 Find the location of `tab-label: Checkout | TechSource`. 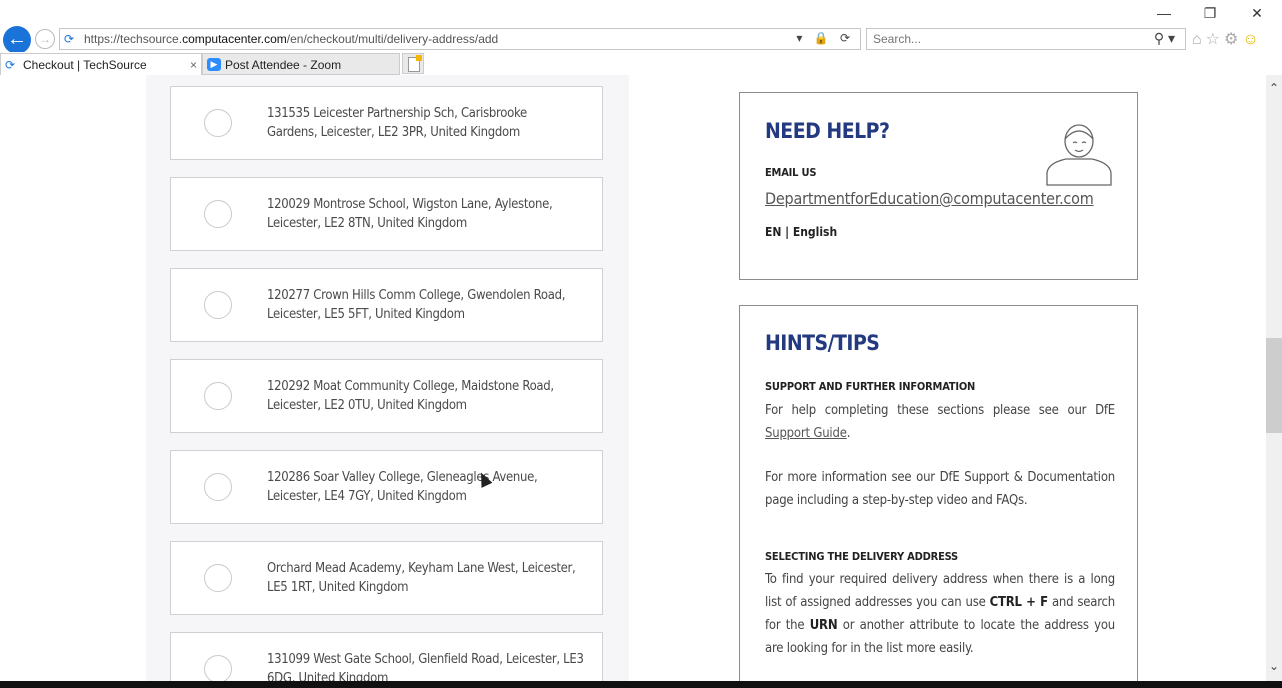

tab-label: Checkout | TechSource is located at coordinates (85, 65).